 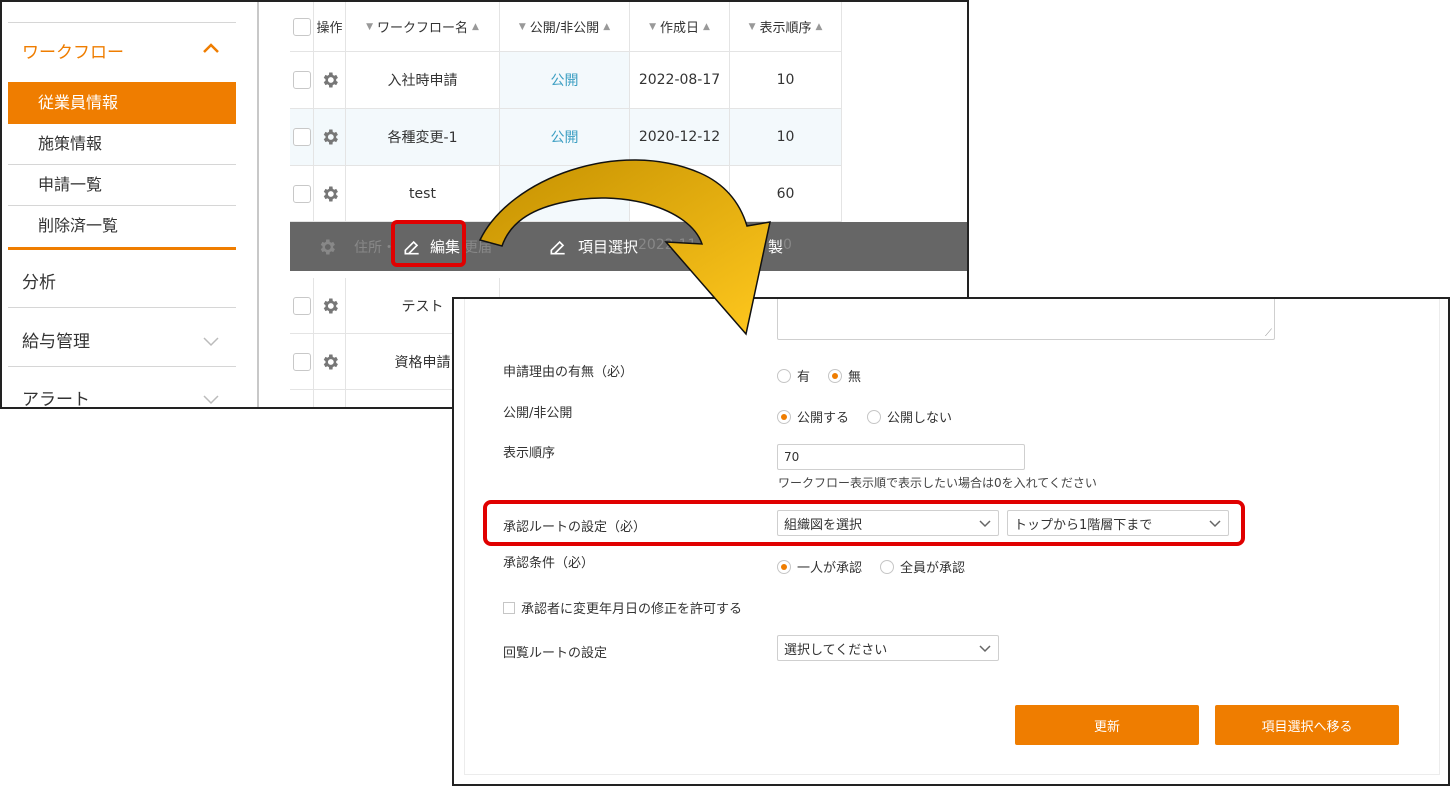 I want to click on sidebar-item-employee-info: 従業員情報, so click(x=122, y=103).